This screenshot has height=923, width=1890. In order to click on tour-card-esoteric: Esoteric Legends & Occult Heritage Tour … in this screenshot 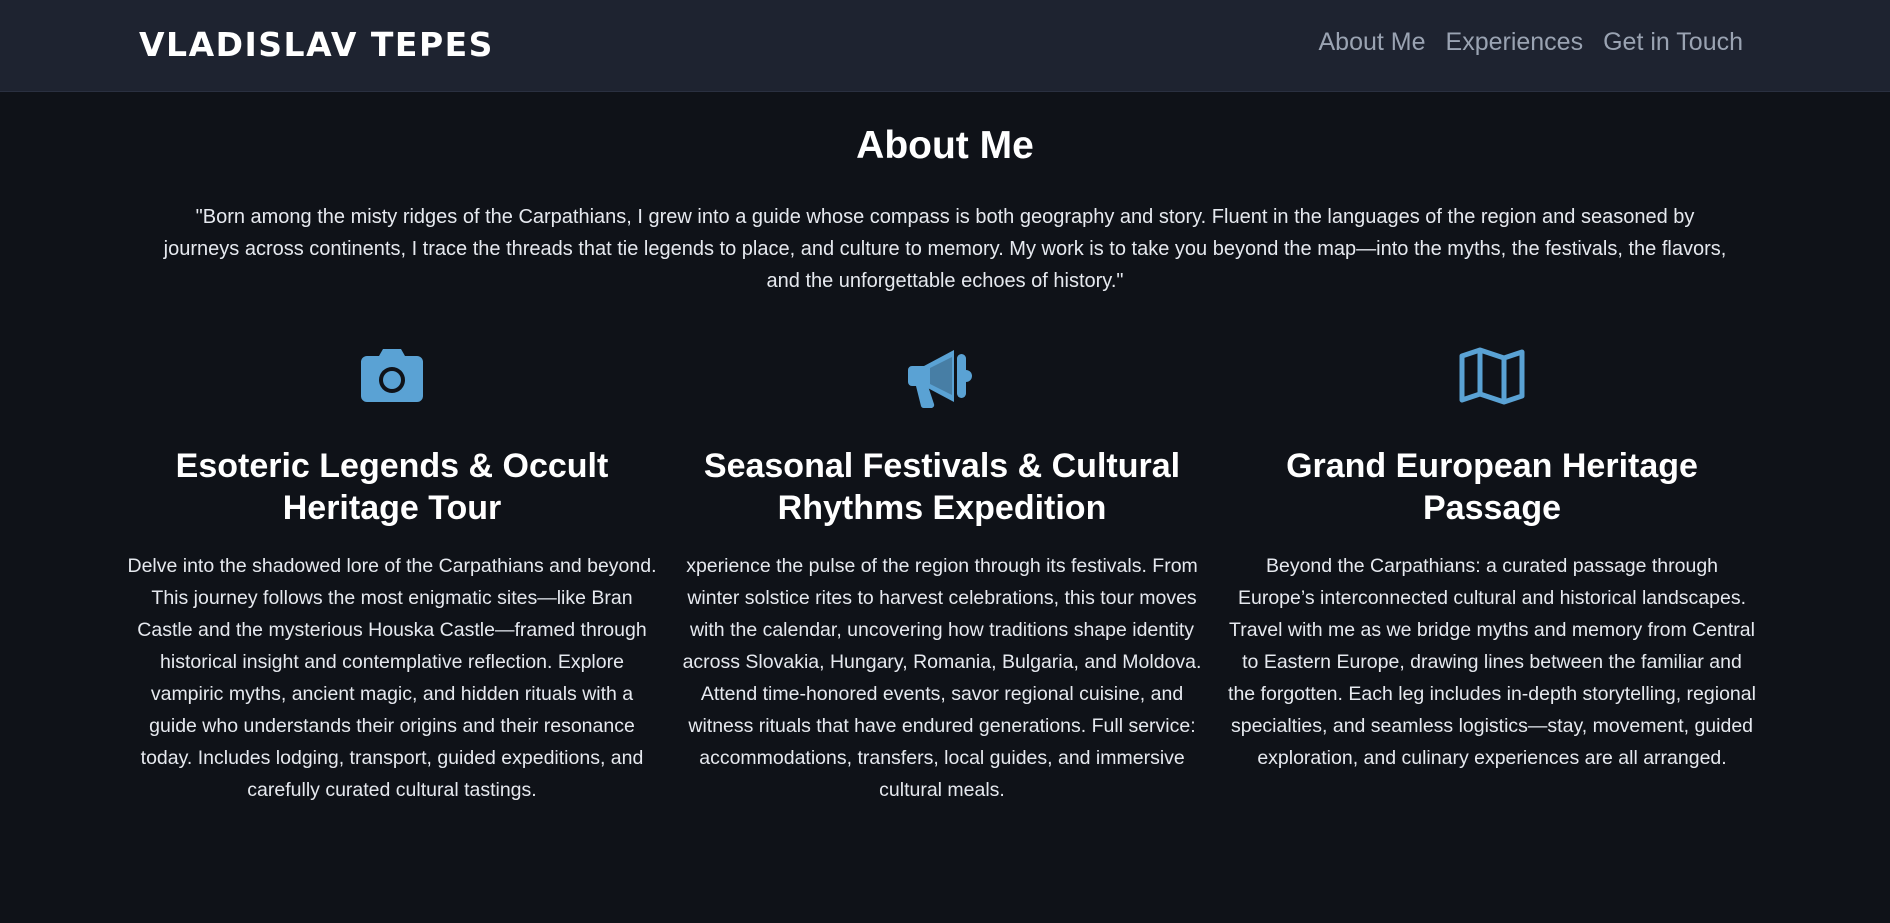, I will do `click(392, 570)`.